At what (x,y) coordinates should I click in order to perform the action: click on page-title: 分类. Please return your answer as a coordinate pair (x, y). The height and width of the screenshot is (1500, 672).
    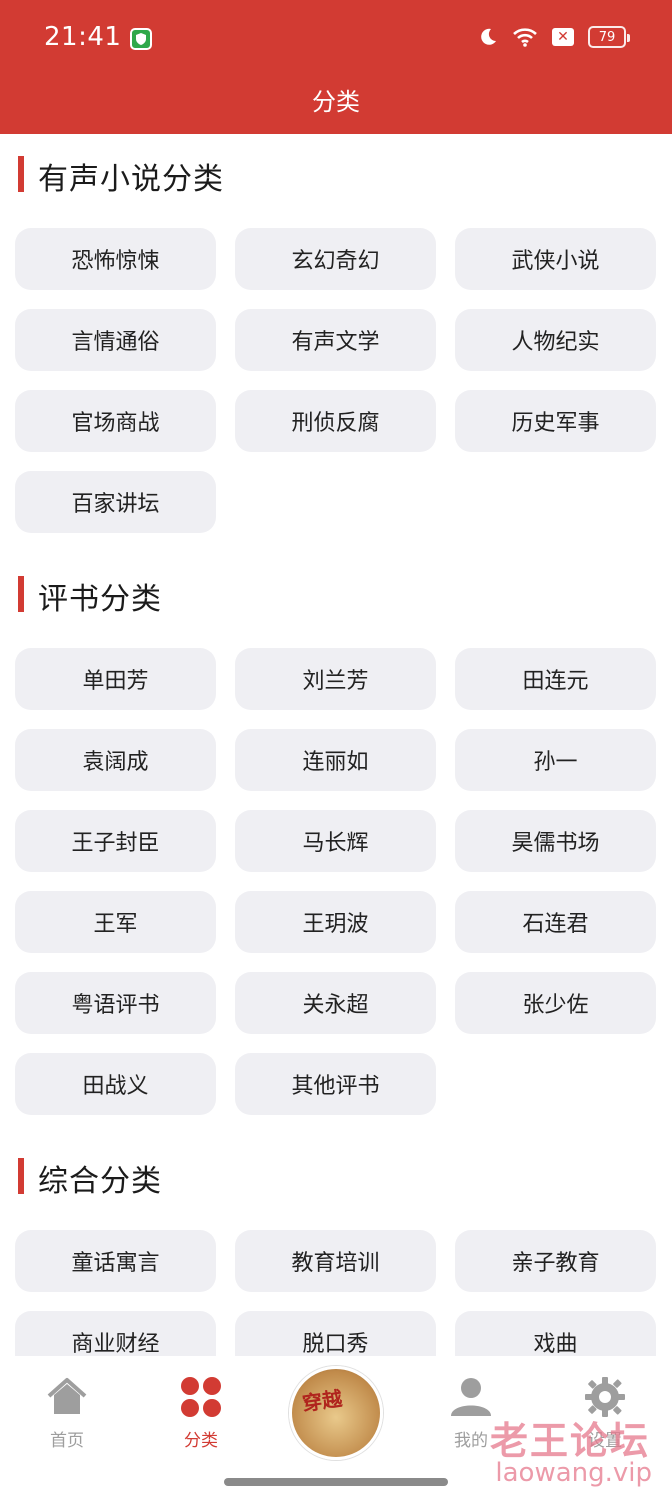
    Looking at the image, I should click on (336, 102).